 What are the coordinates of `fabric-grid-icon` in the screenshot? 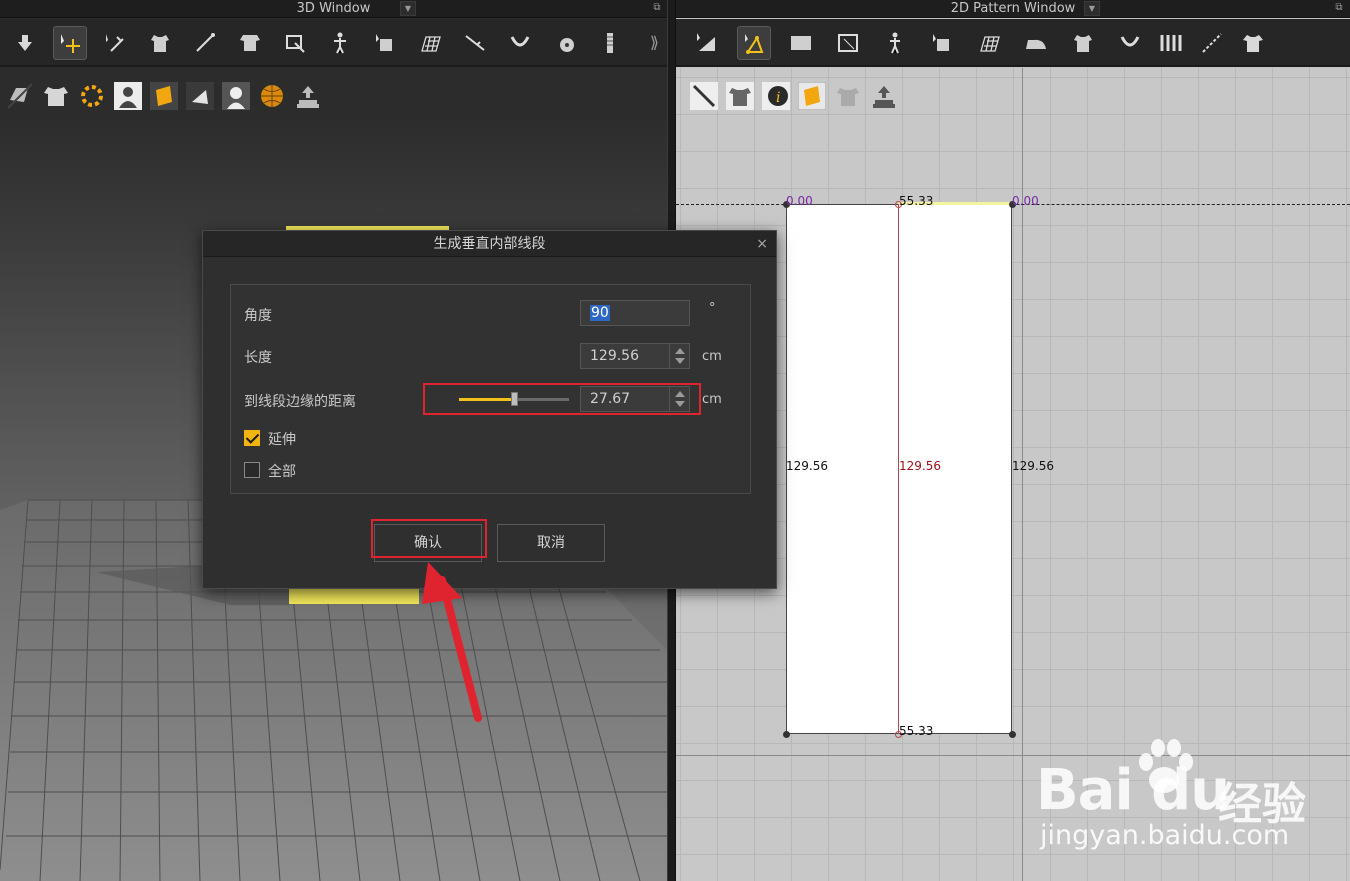 It's located at (430, 43).